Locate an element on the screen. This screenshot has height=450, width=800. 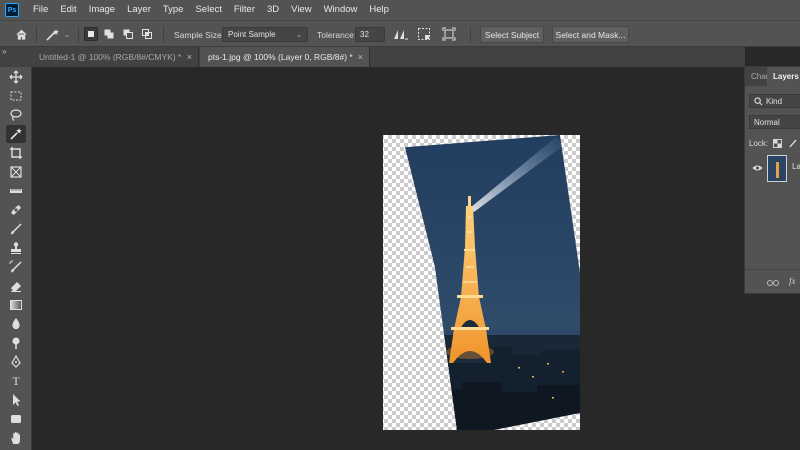
tools-panel: T is located at coordinates (16, 258).